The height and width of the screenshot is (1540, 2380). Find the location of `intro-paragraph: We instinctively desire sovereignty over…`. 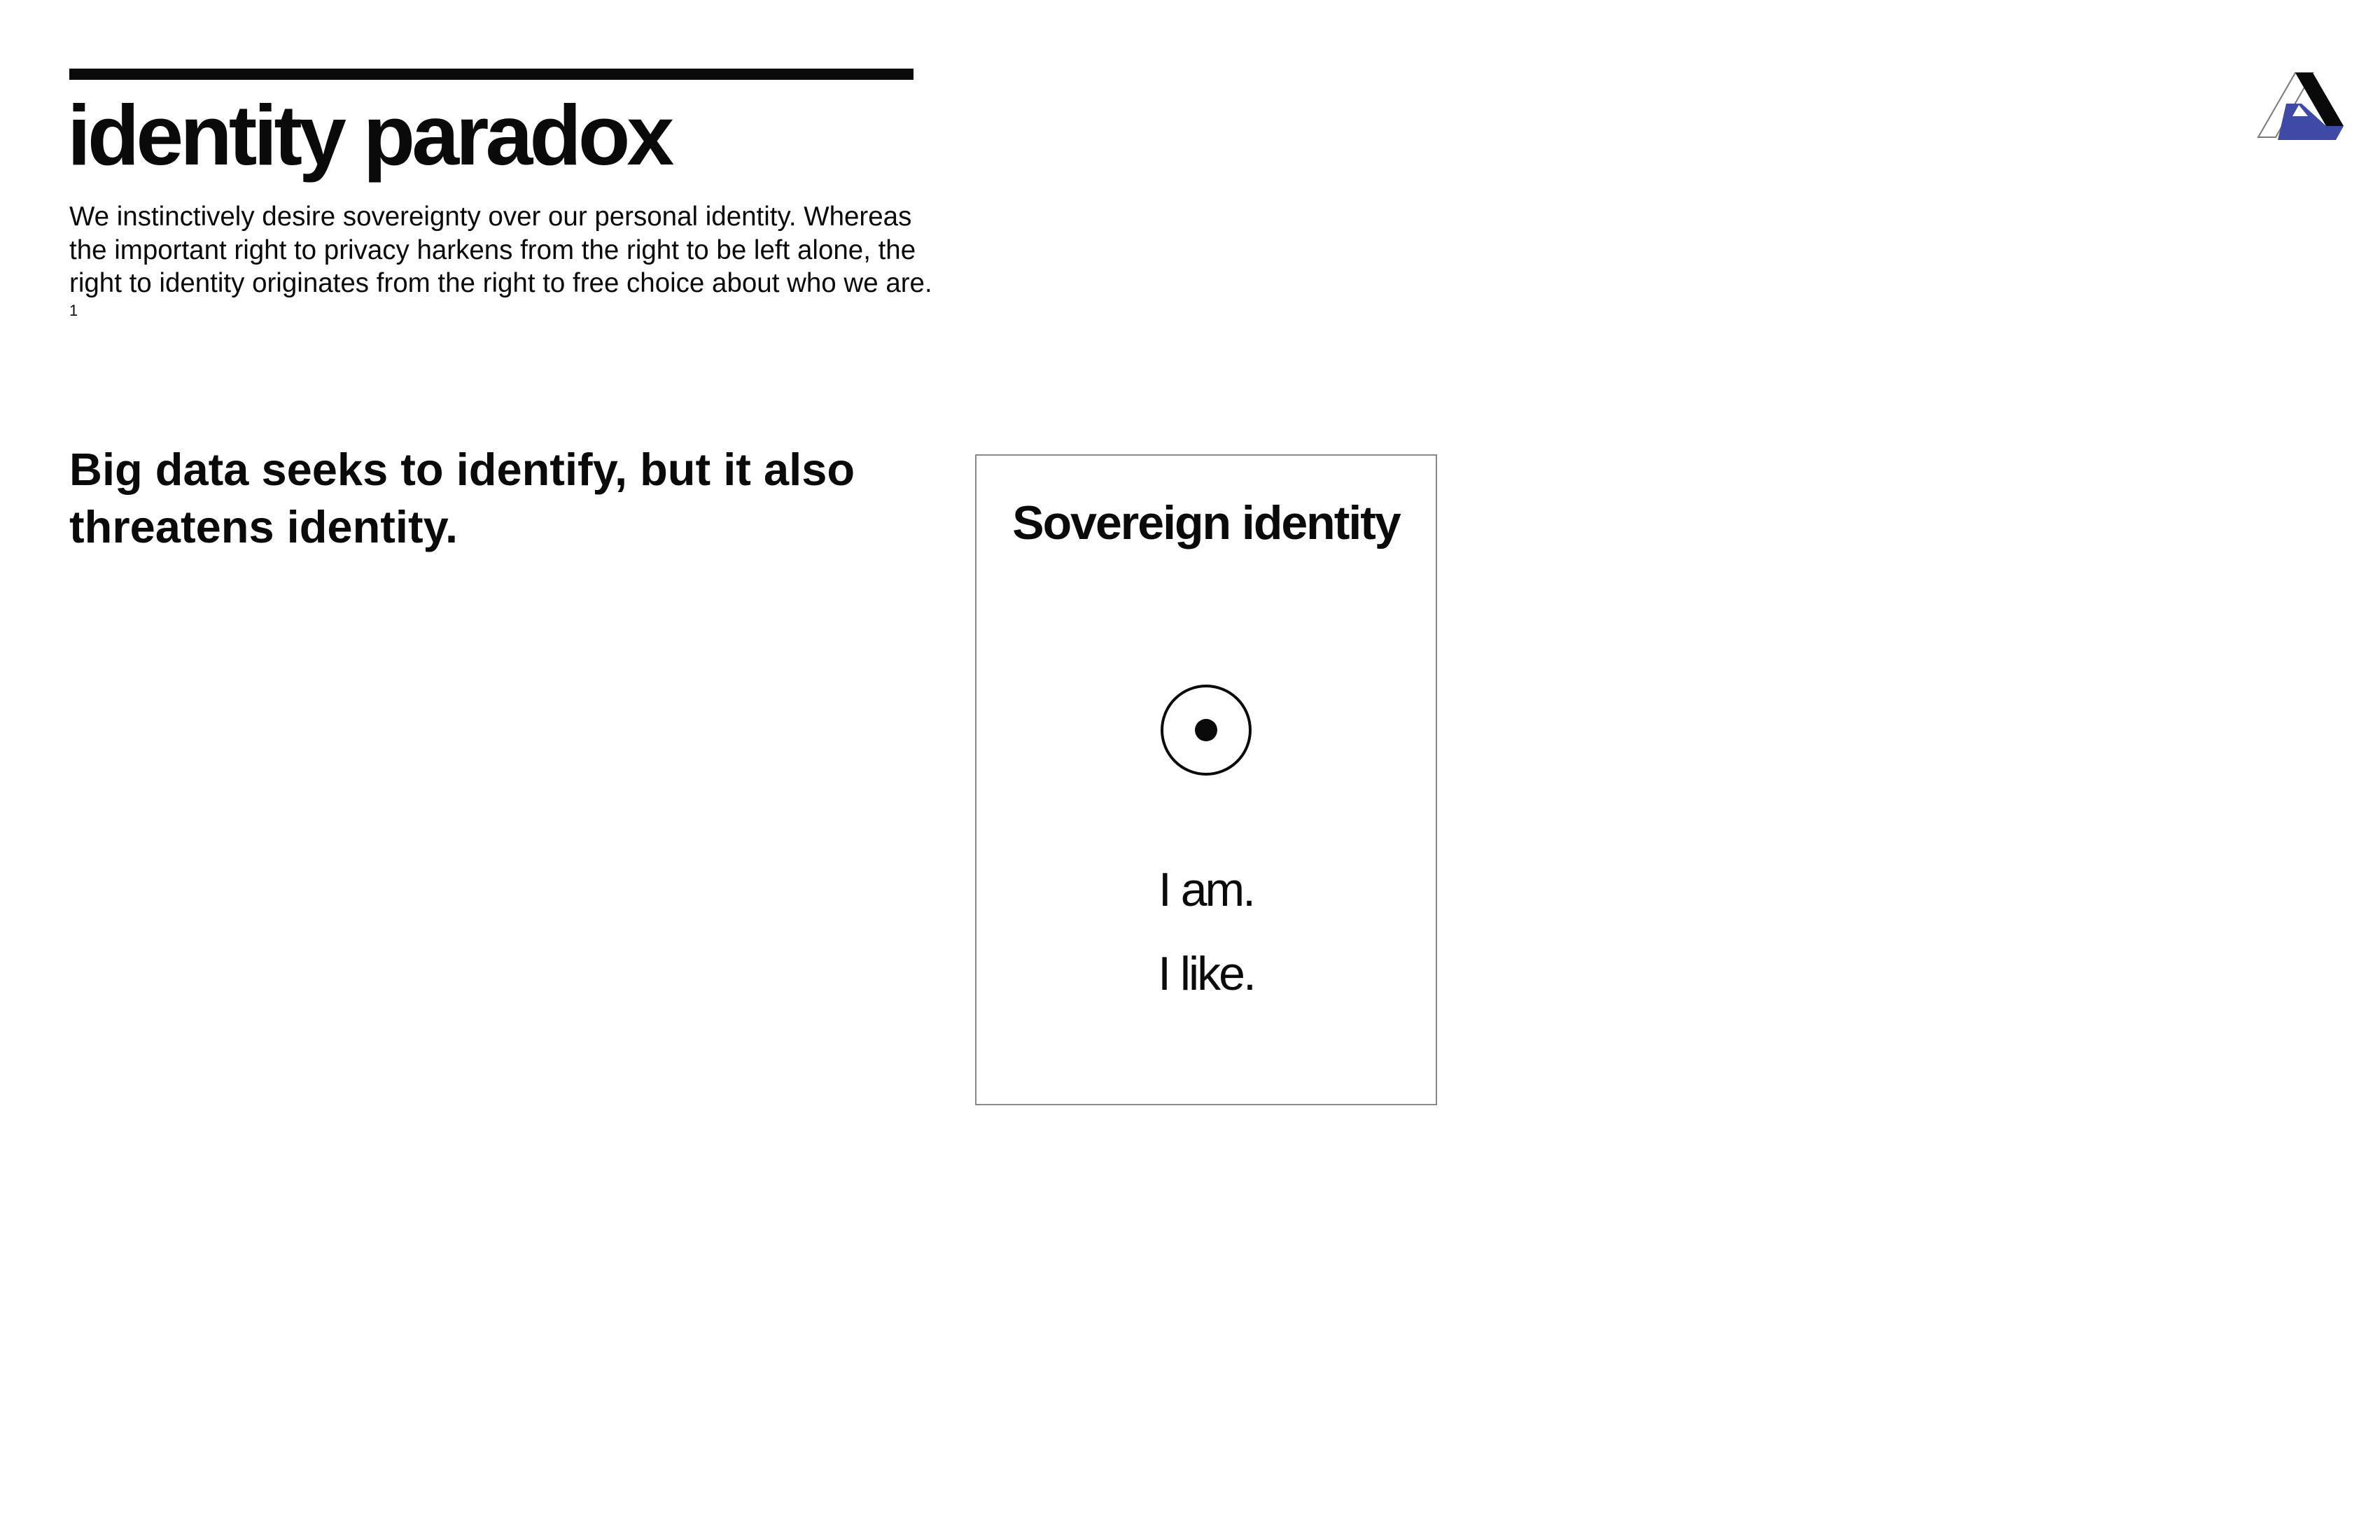

intro-paragraph: We instinctively desire sovereignty over… is located at coordinates (503, 266).